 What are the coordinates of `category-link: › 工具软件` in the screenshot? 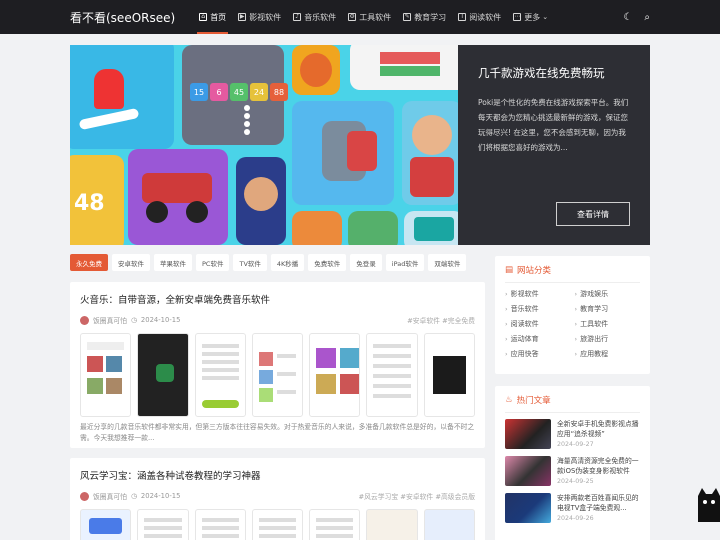 It's located at (608, 324).